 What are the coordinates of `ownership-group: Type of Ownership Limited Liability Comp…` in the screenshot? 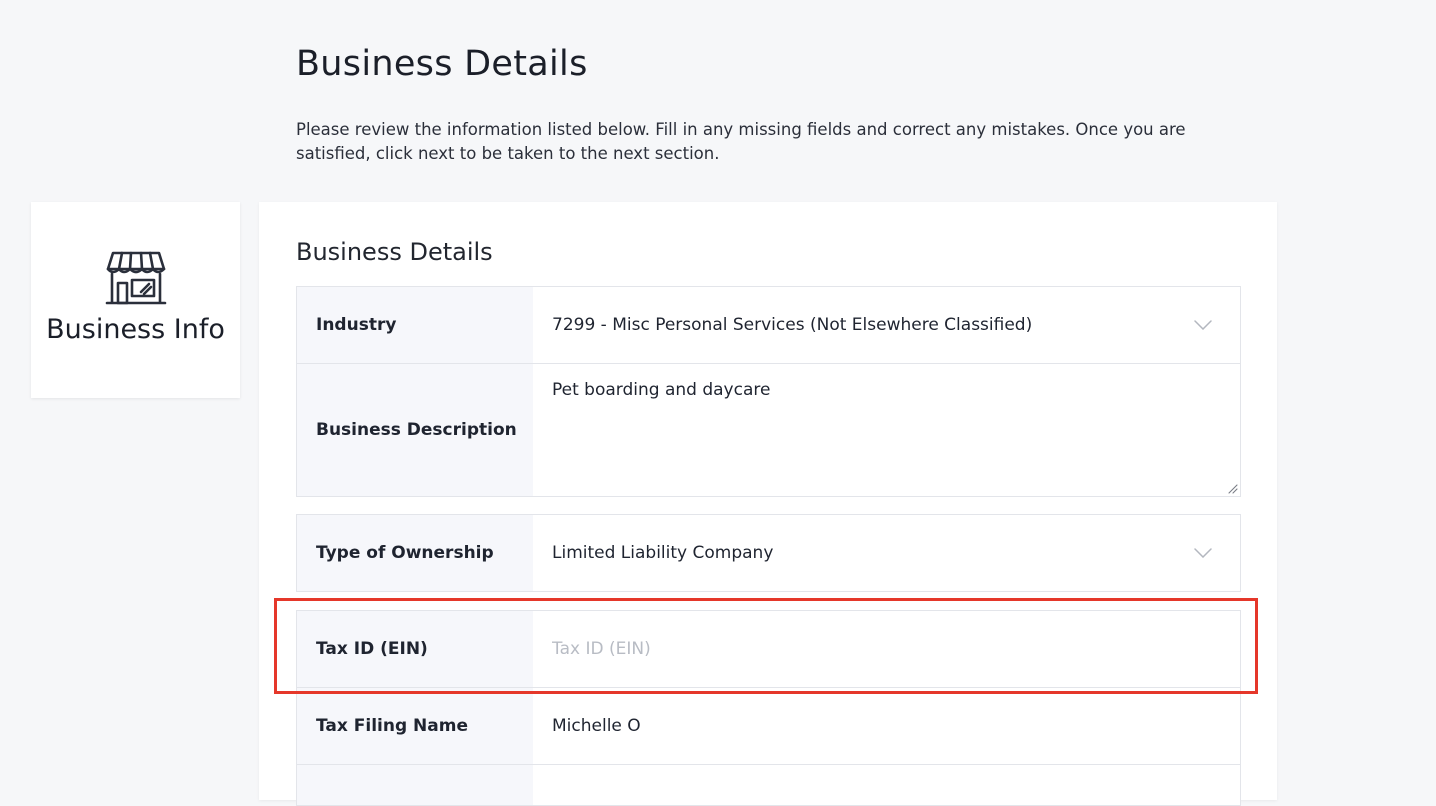 It's located at (768, 553).